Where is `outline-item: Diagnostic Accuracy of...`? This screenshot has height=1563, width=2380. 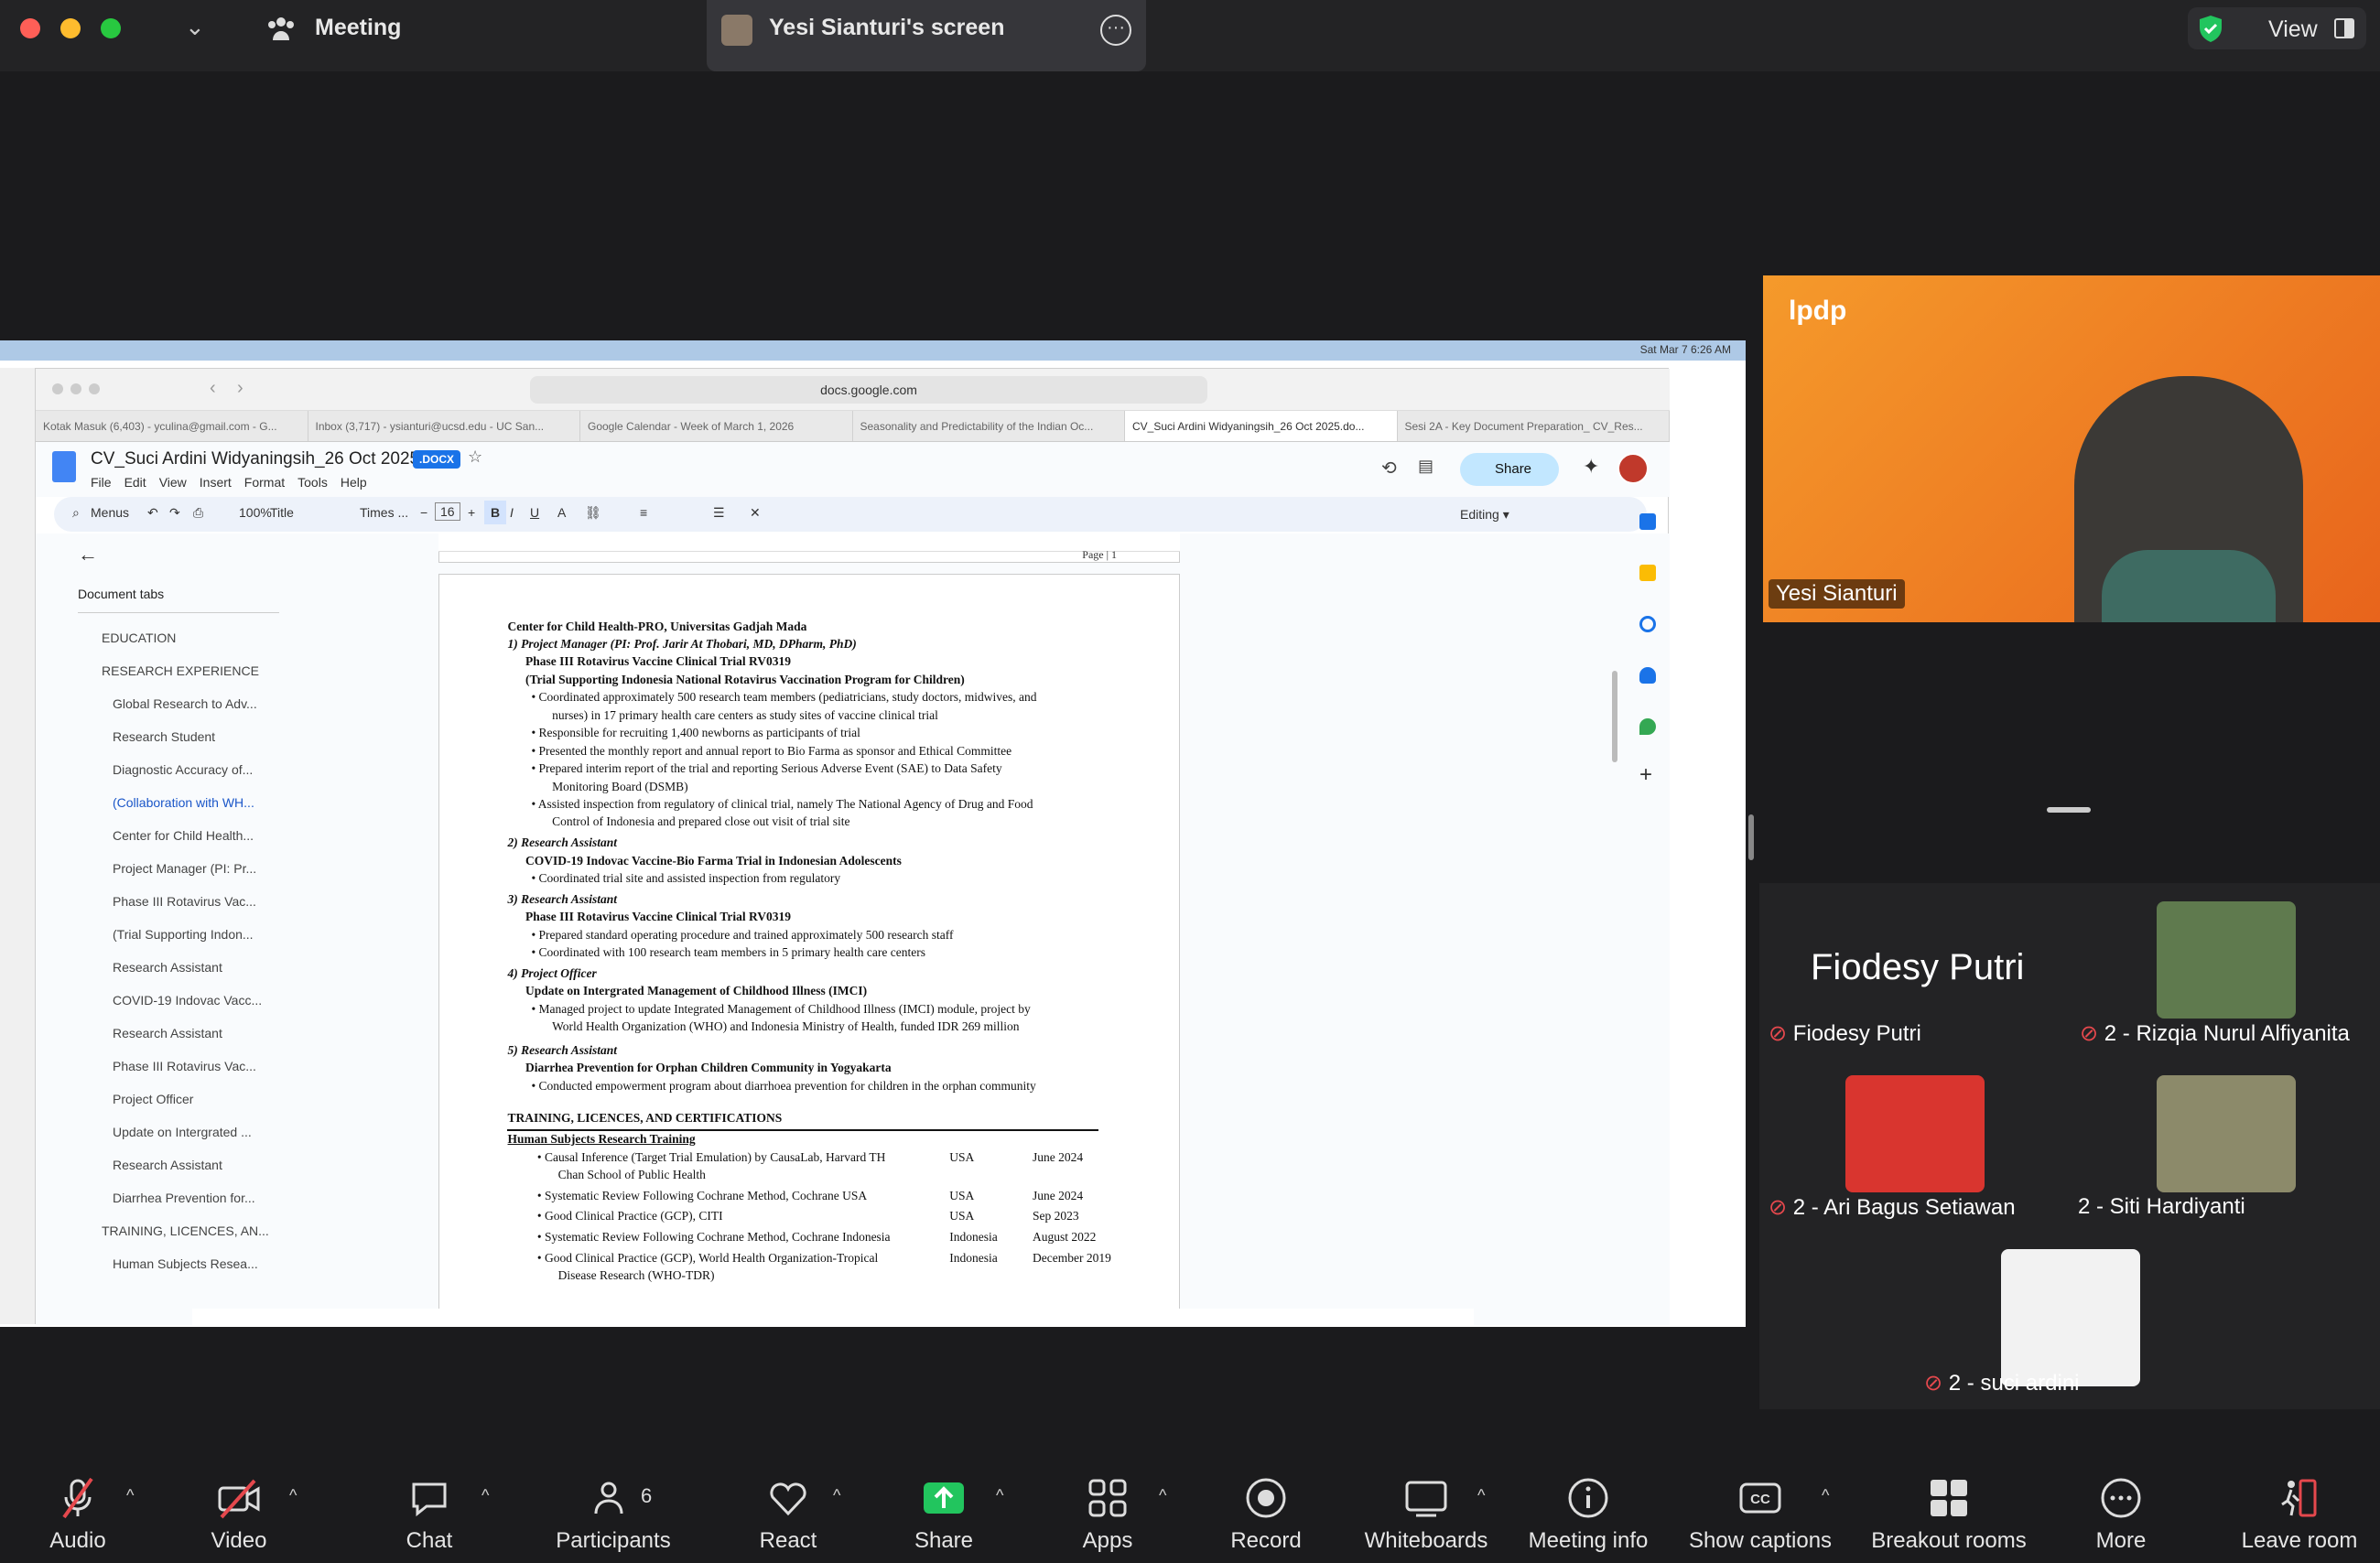 outline-item: Diagnostic Accuracy of... is located at coordinates (183, 769).